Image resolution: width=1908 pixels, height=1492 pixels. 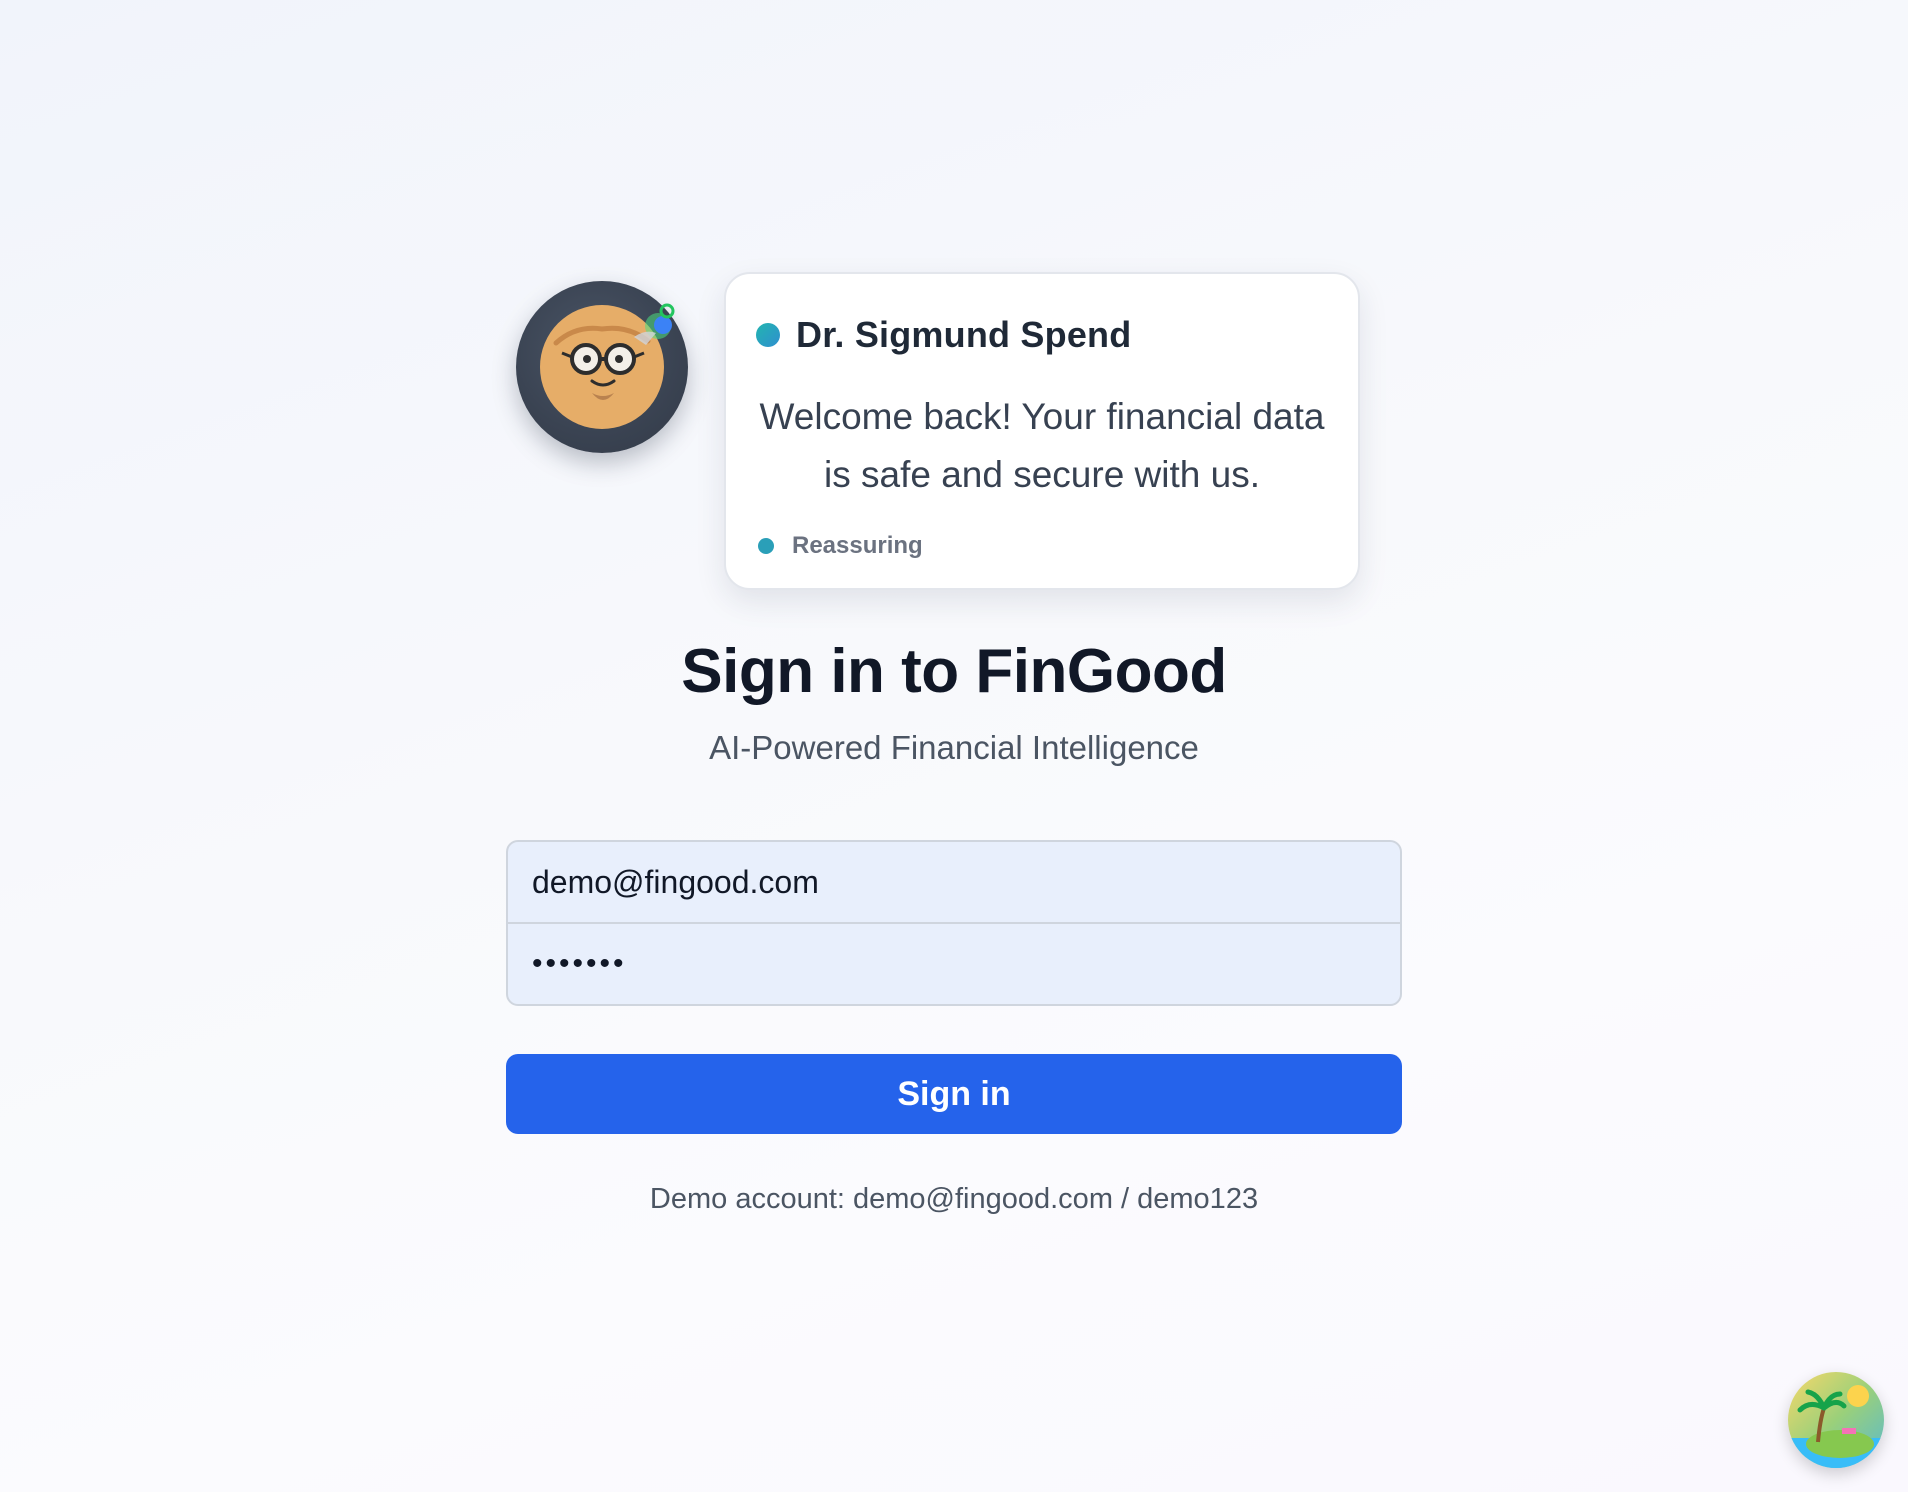 What do you see at coordinates (954, 964) in the screenshot?
I see `password-field` at bounding box center [954, 964].